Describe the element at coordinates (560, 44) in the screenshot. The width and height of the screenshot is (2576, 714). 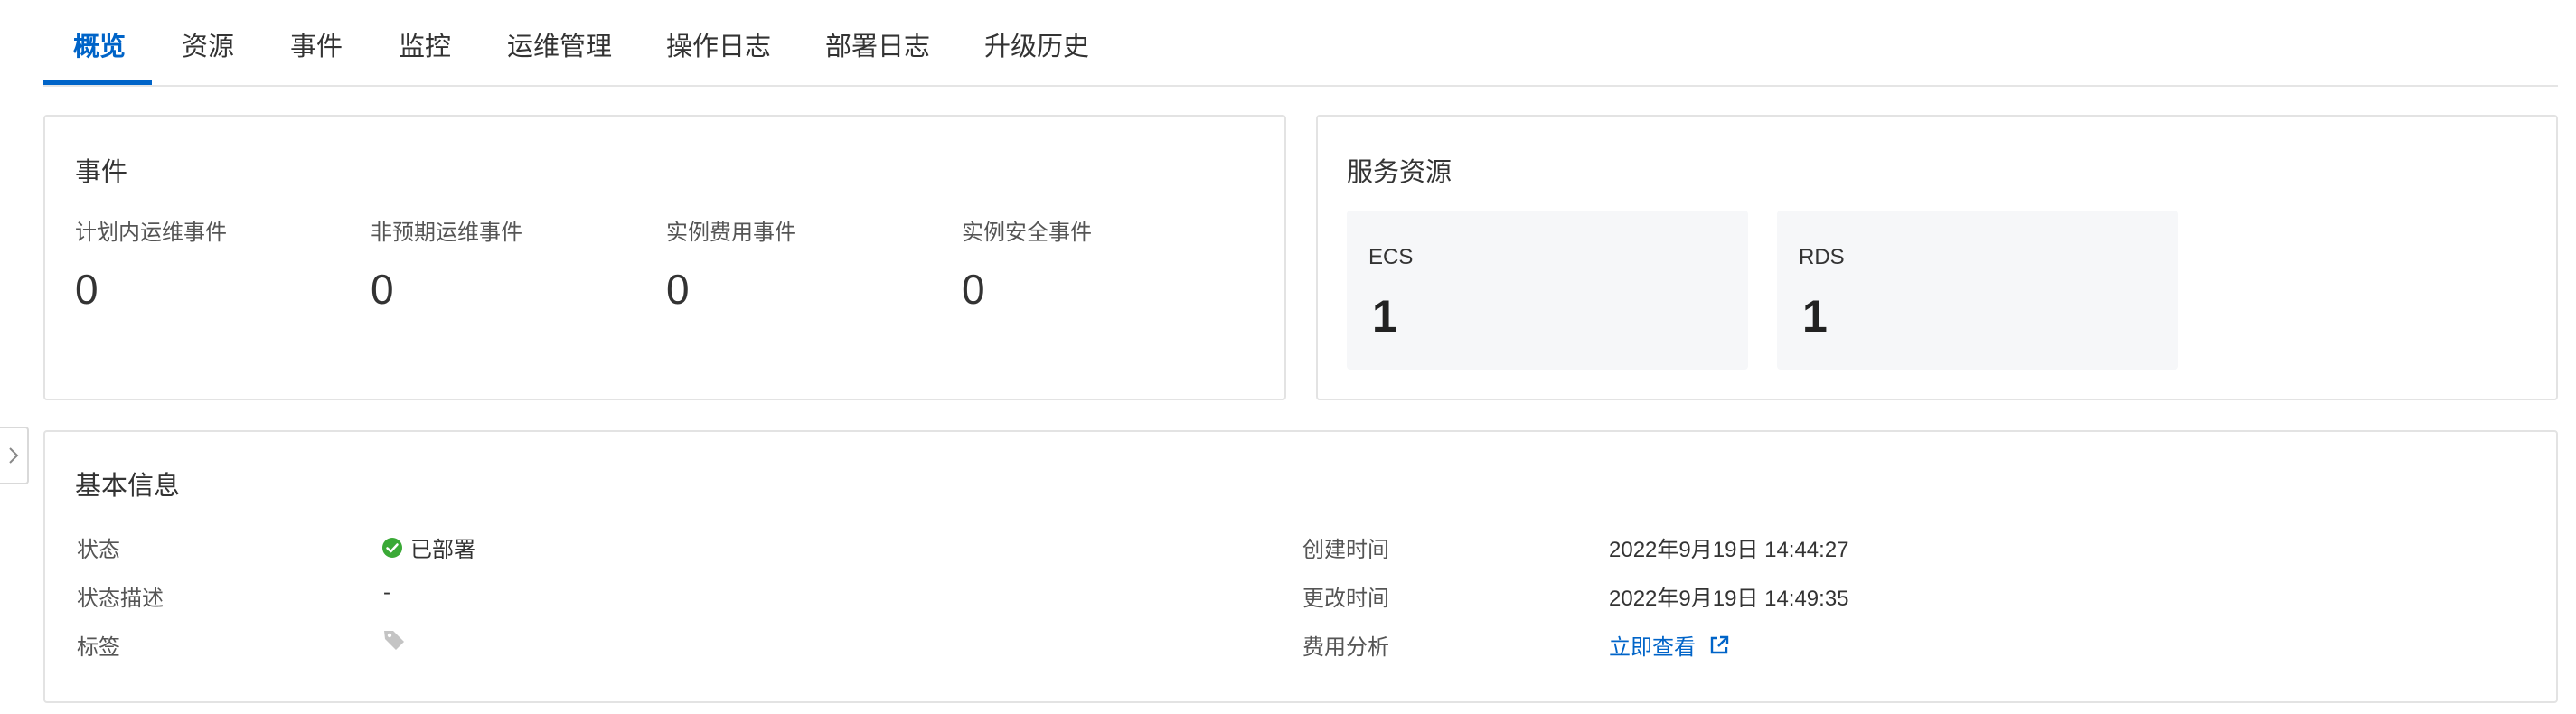
I see `tab-ops-management: 运维管理` at that location.